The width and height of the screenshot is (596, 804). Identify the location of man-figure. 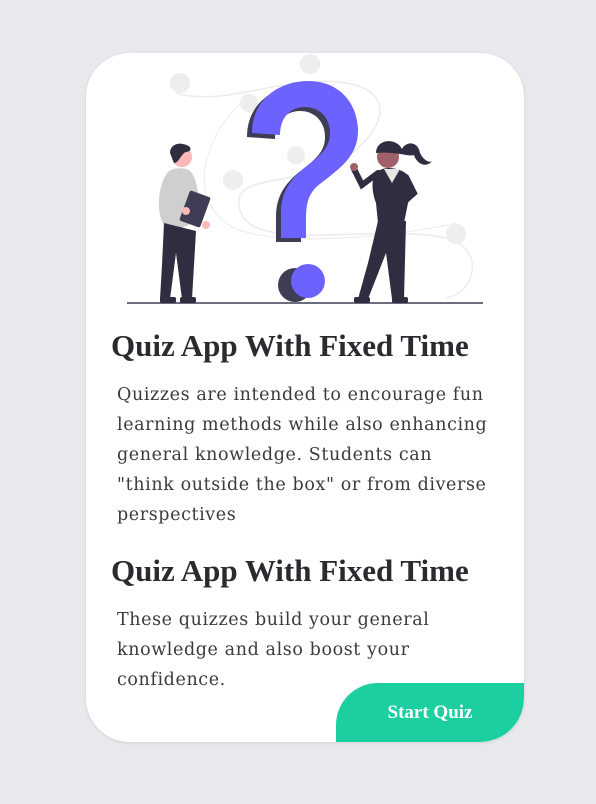
(184, 223).